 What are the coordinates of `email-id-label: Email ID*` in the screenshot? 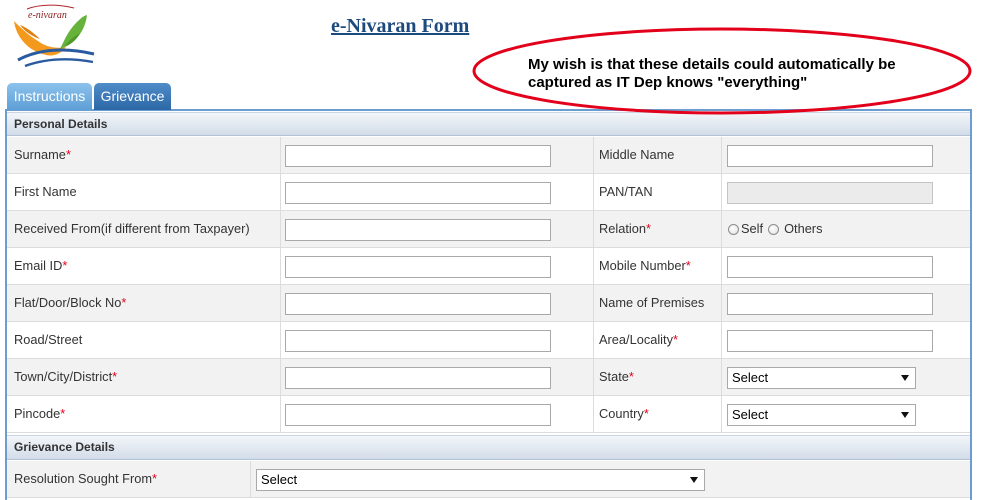 It's located at (40, 266).